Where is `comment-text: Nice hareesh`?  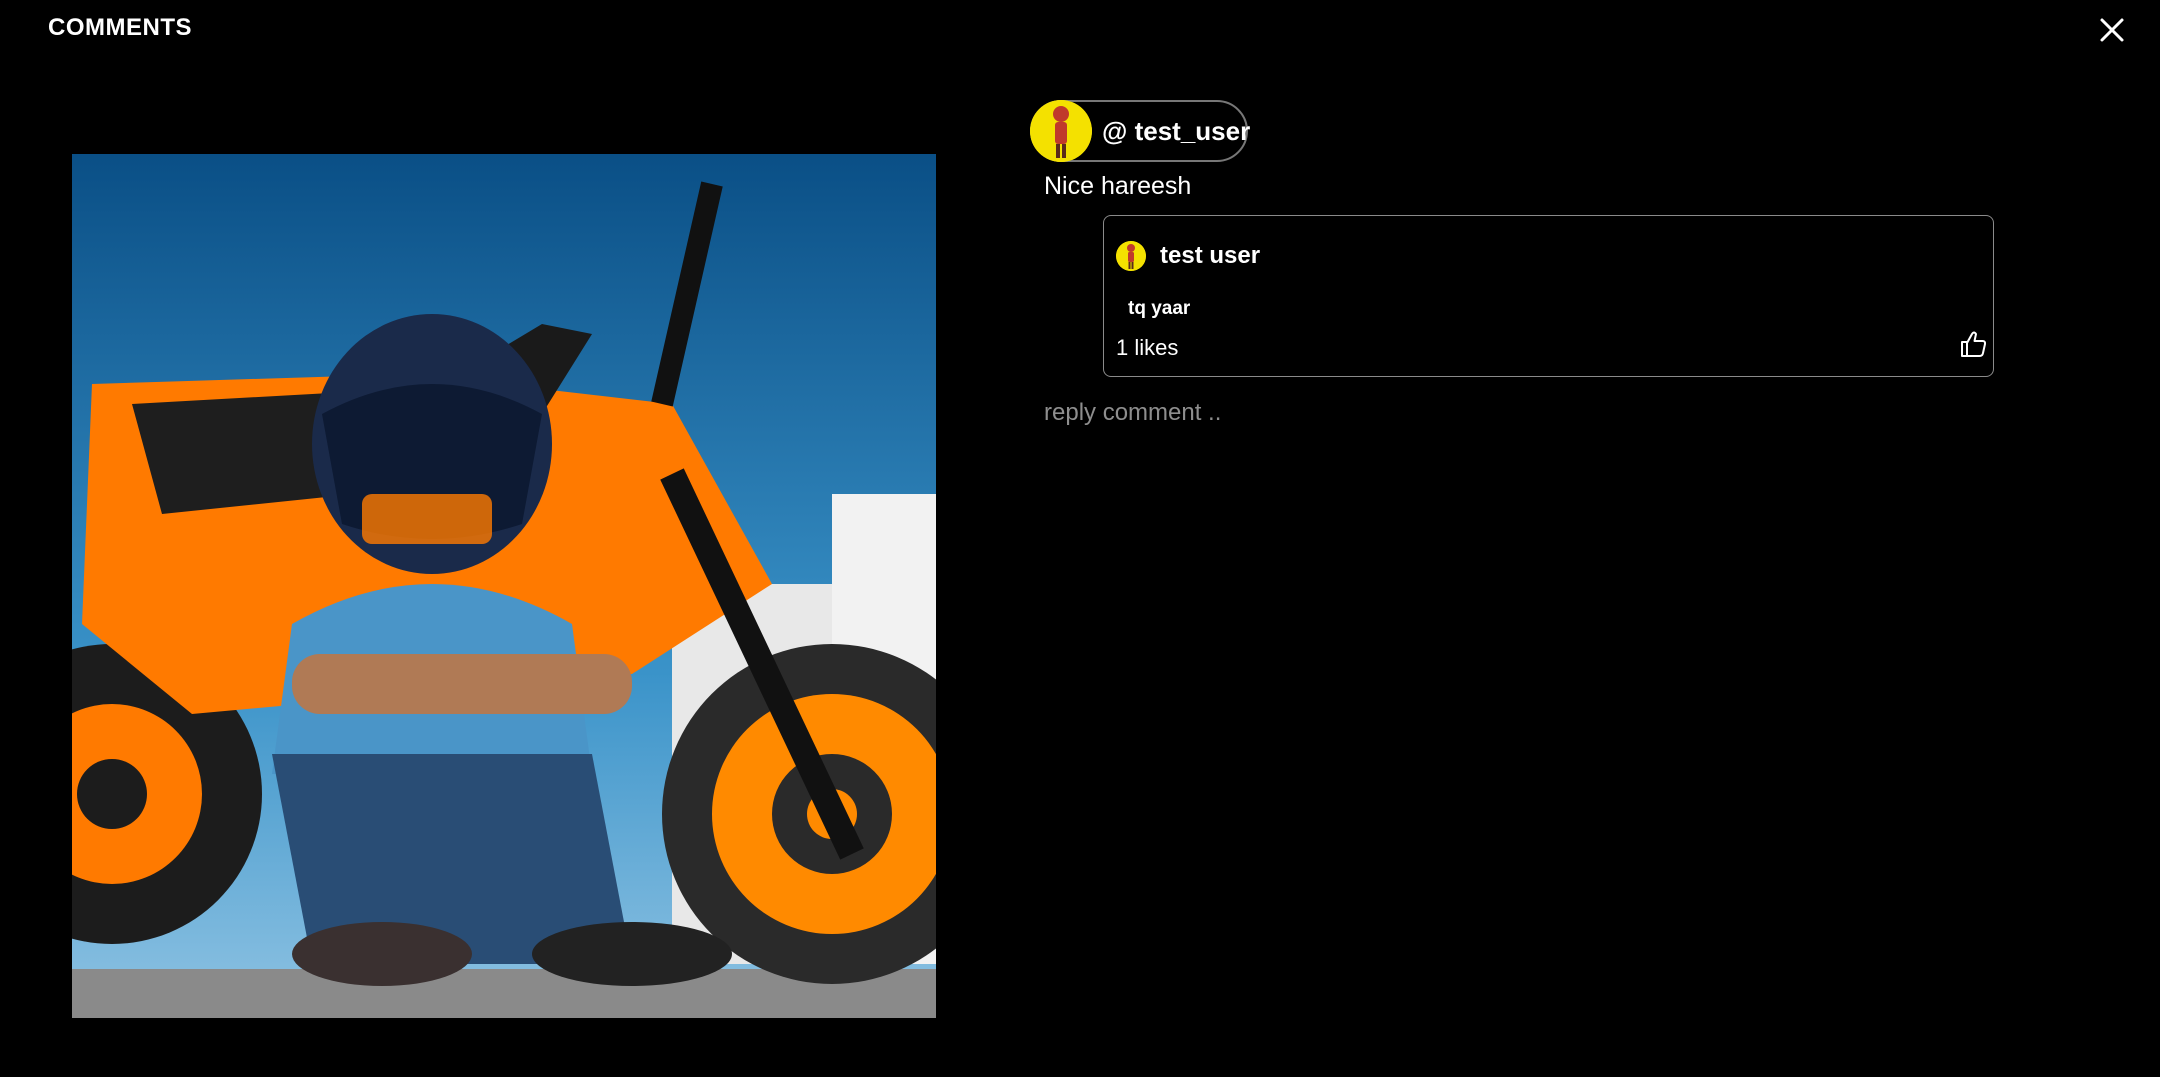
comment-text: Nice hareesh is located at coordinates (1118, 186).